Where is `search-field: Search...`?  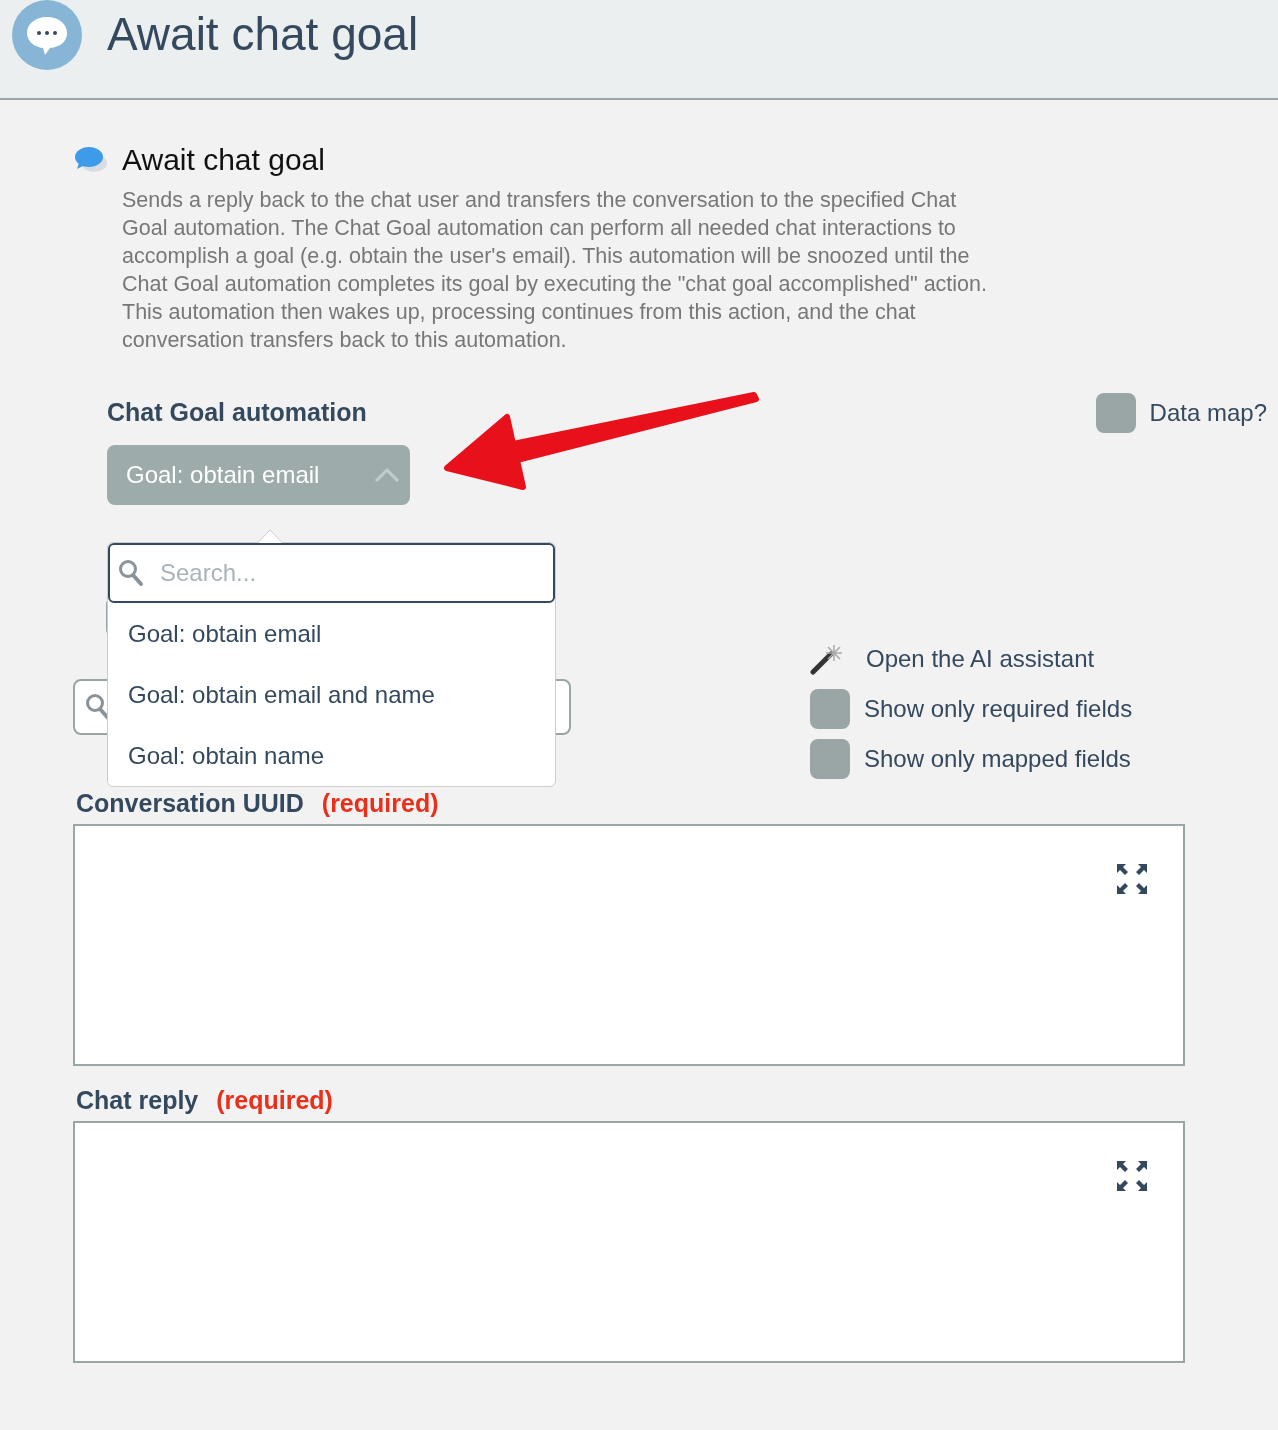
search-field: Search... is located at coordinates (331, 573).